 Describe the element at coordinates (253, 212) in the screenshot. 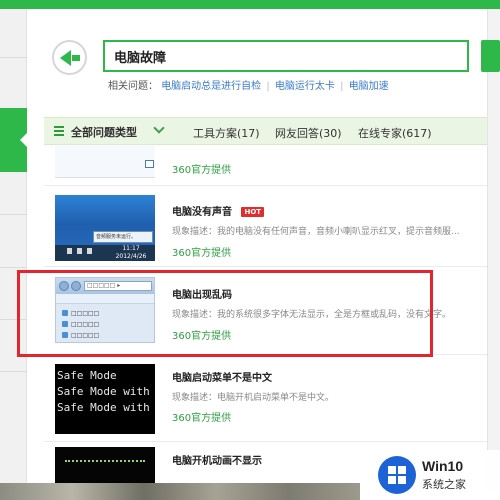

I see `hot-badge: HOT` at that location.